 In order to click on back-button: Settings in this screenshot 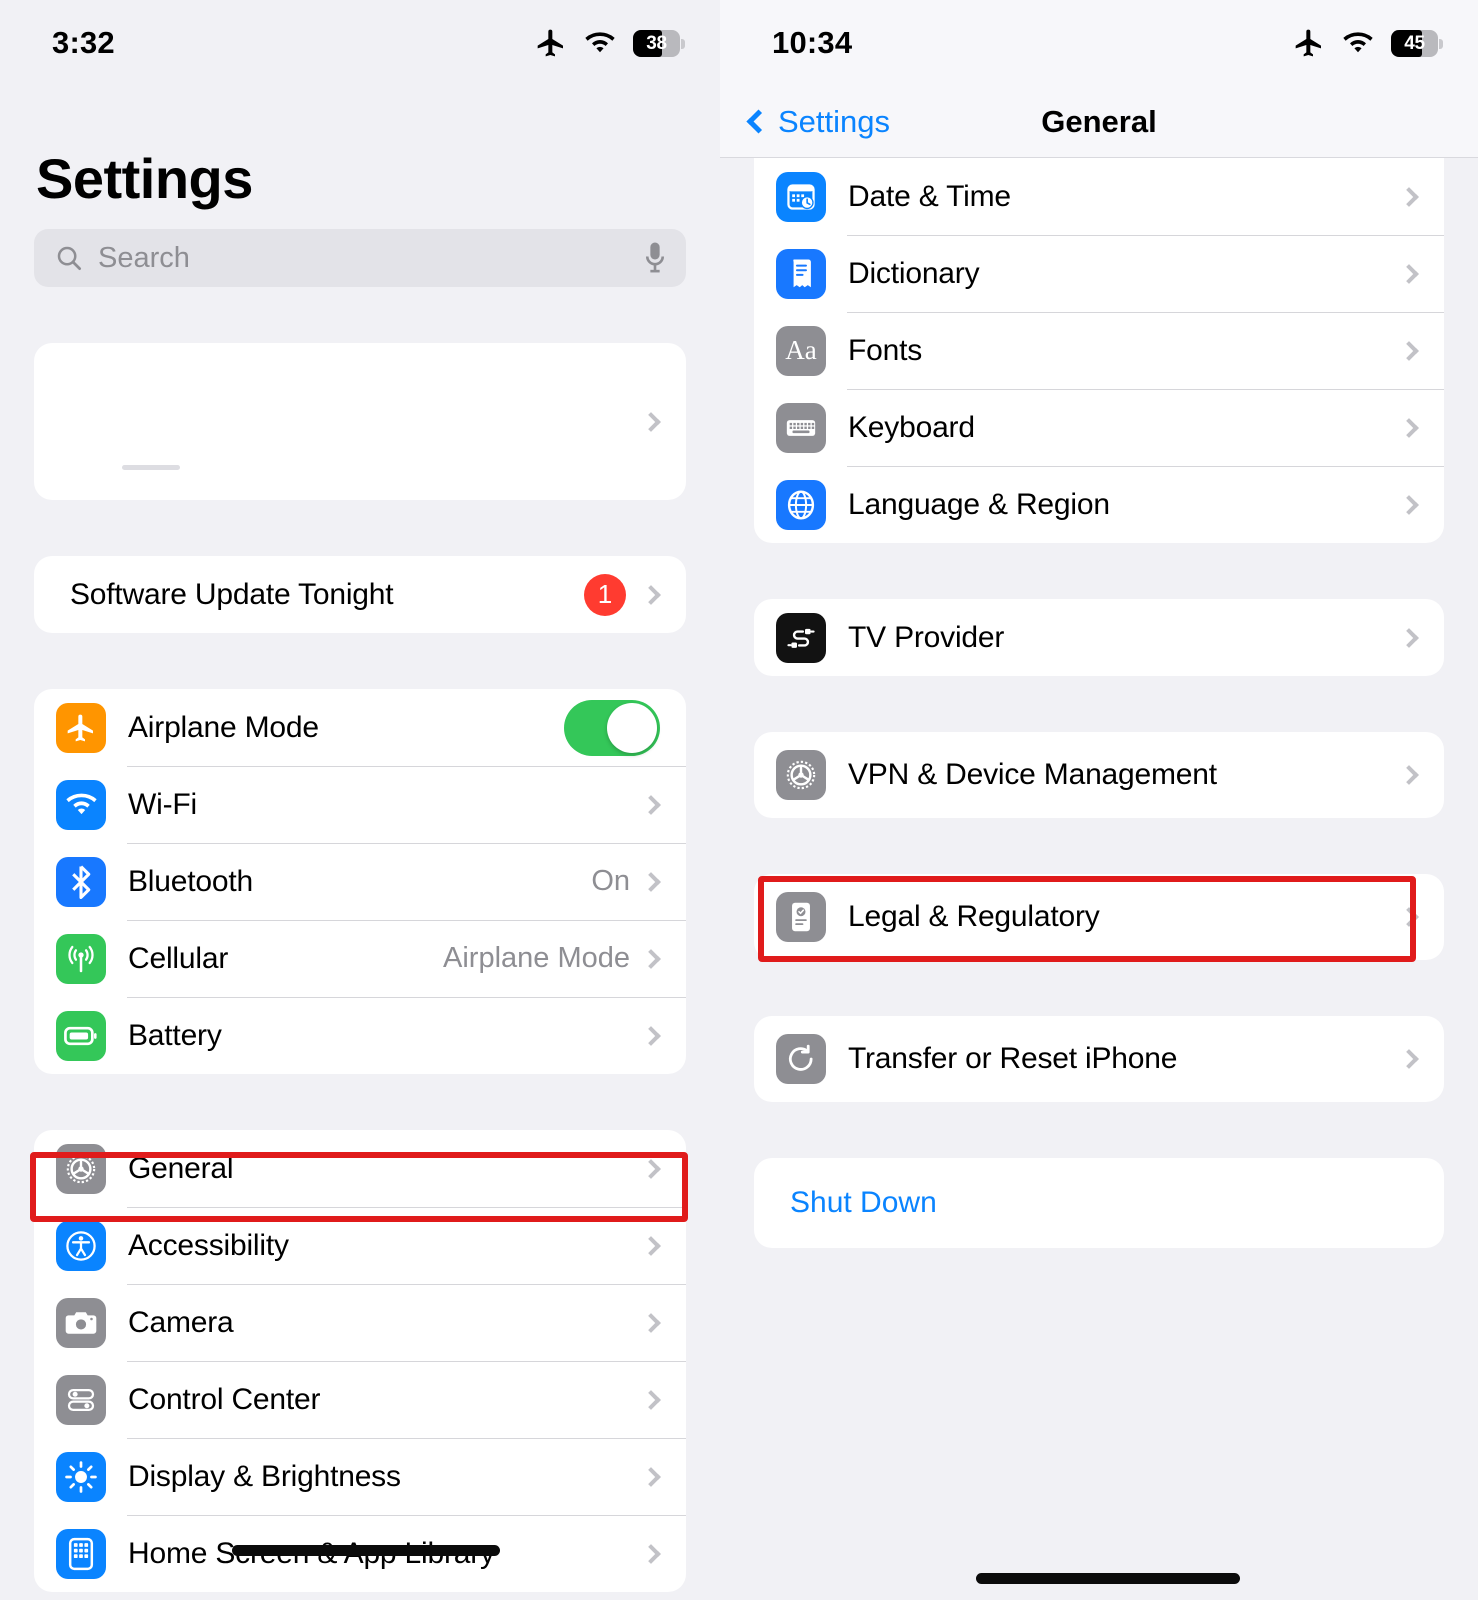, I will do `click(818, 121)`.